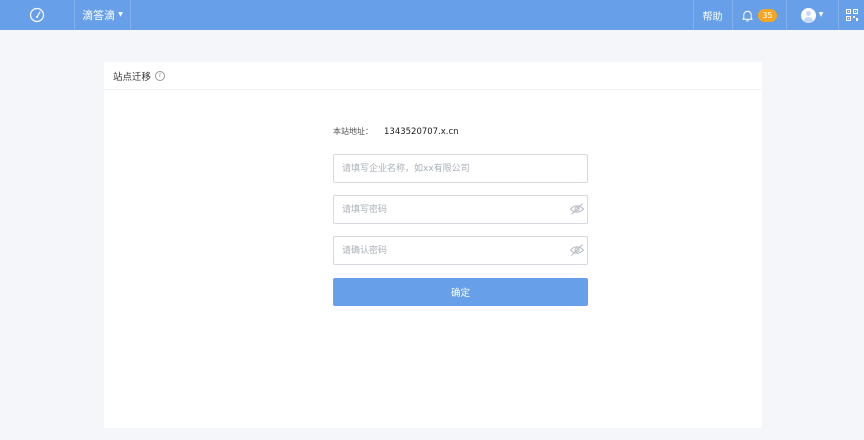 The width and height of the screenshot is (864, 440). What do you see at coordinates (421, 131) in the screenshot?
I see `site-address-value: 1343520707.x.cn` at bounding box center [421, 131].